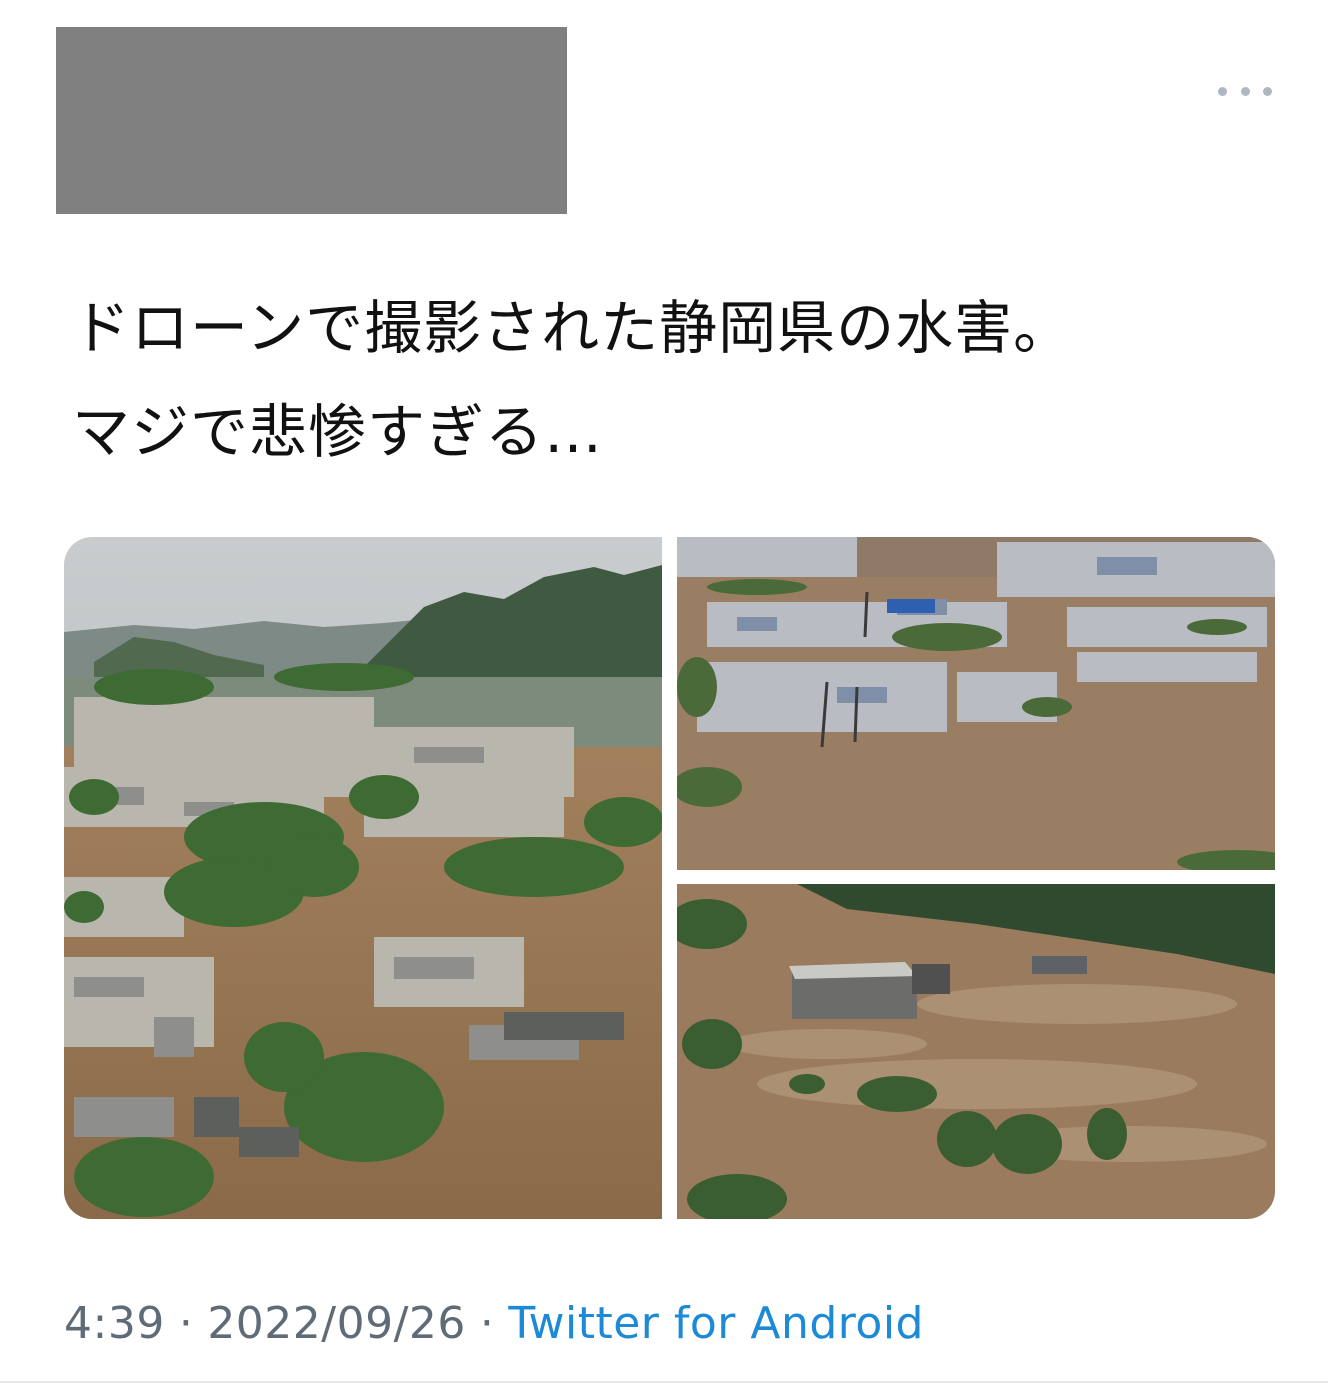 Image resolution: width=1328 pixels, height=1387 pixels. Describe the element at coordinates (1222, 91) in the screenshot. I see `more-horizontal-icon` at that location.